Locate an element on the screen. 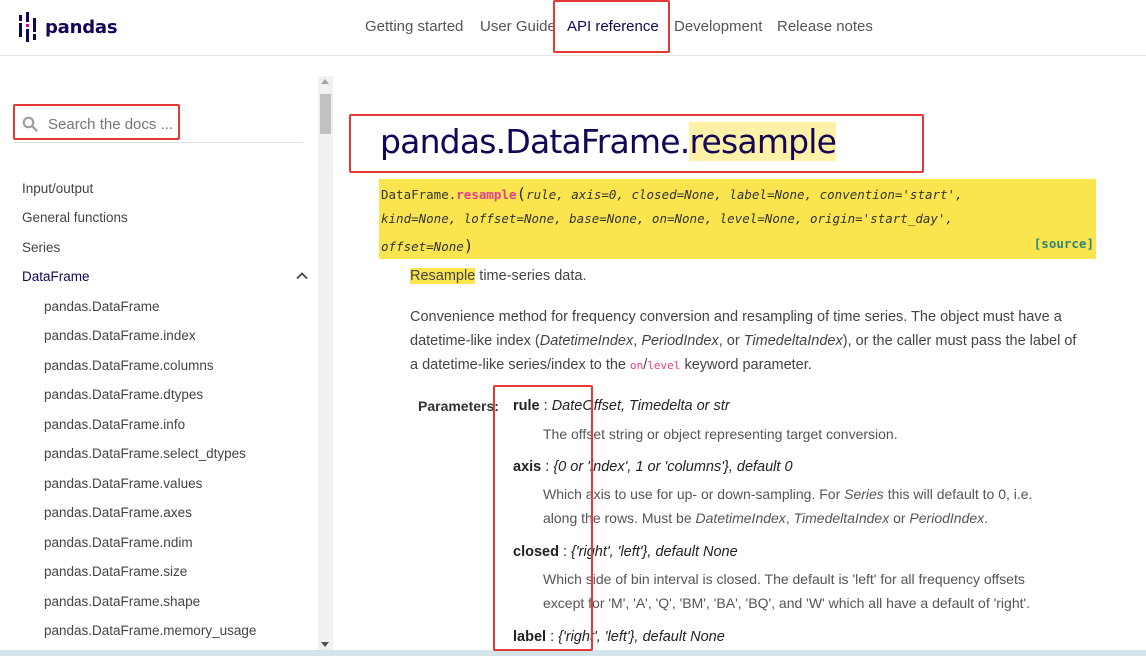  sidebar-subitem: pandas.DataFrame.dtypes is located at coordinates (123, 394).